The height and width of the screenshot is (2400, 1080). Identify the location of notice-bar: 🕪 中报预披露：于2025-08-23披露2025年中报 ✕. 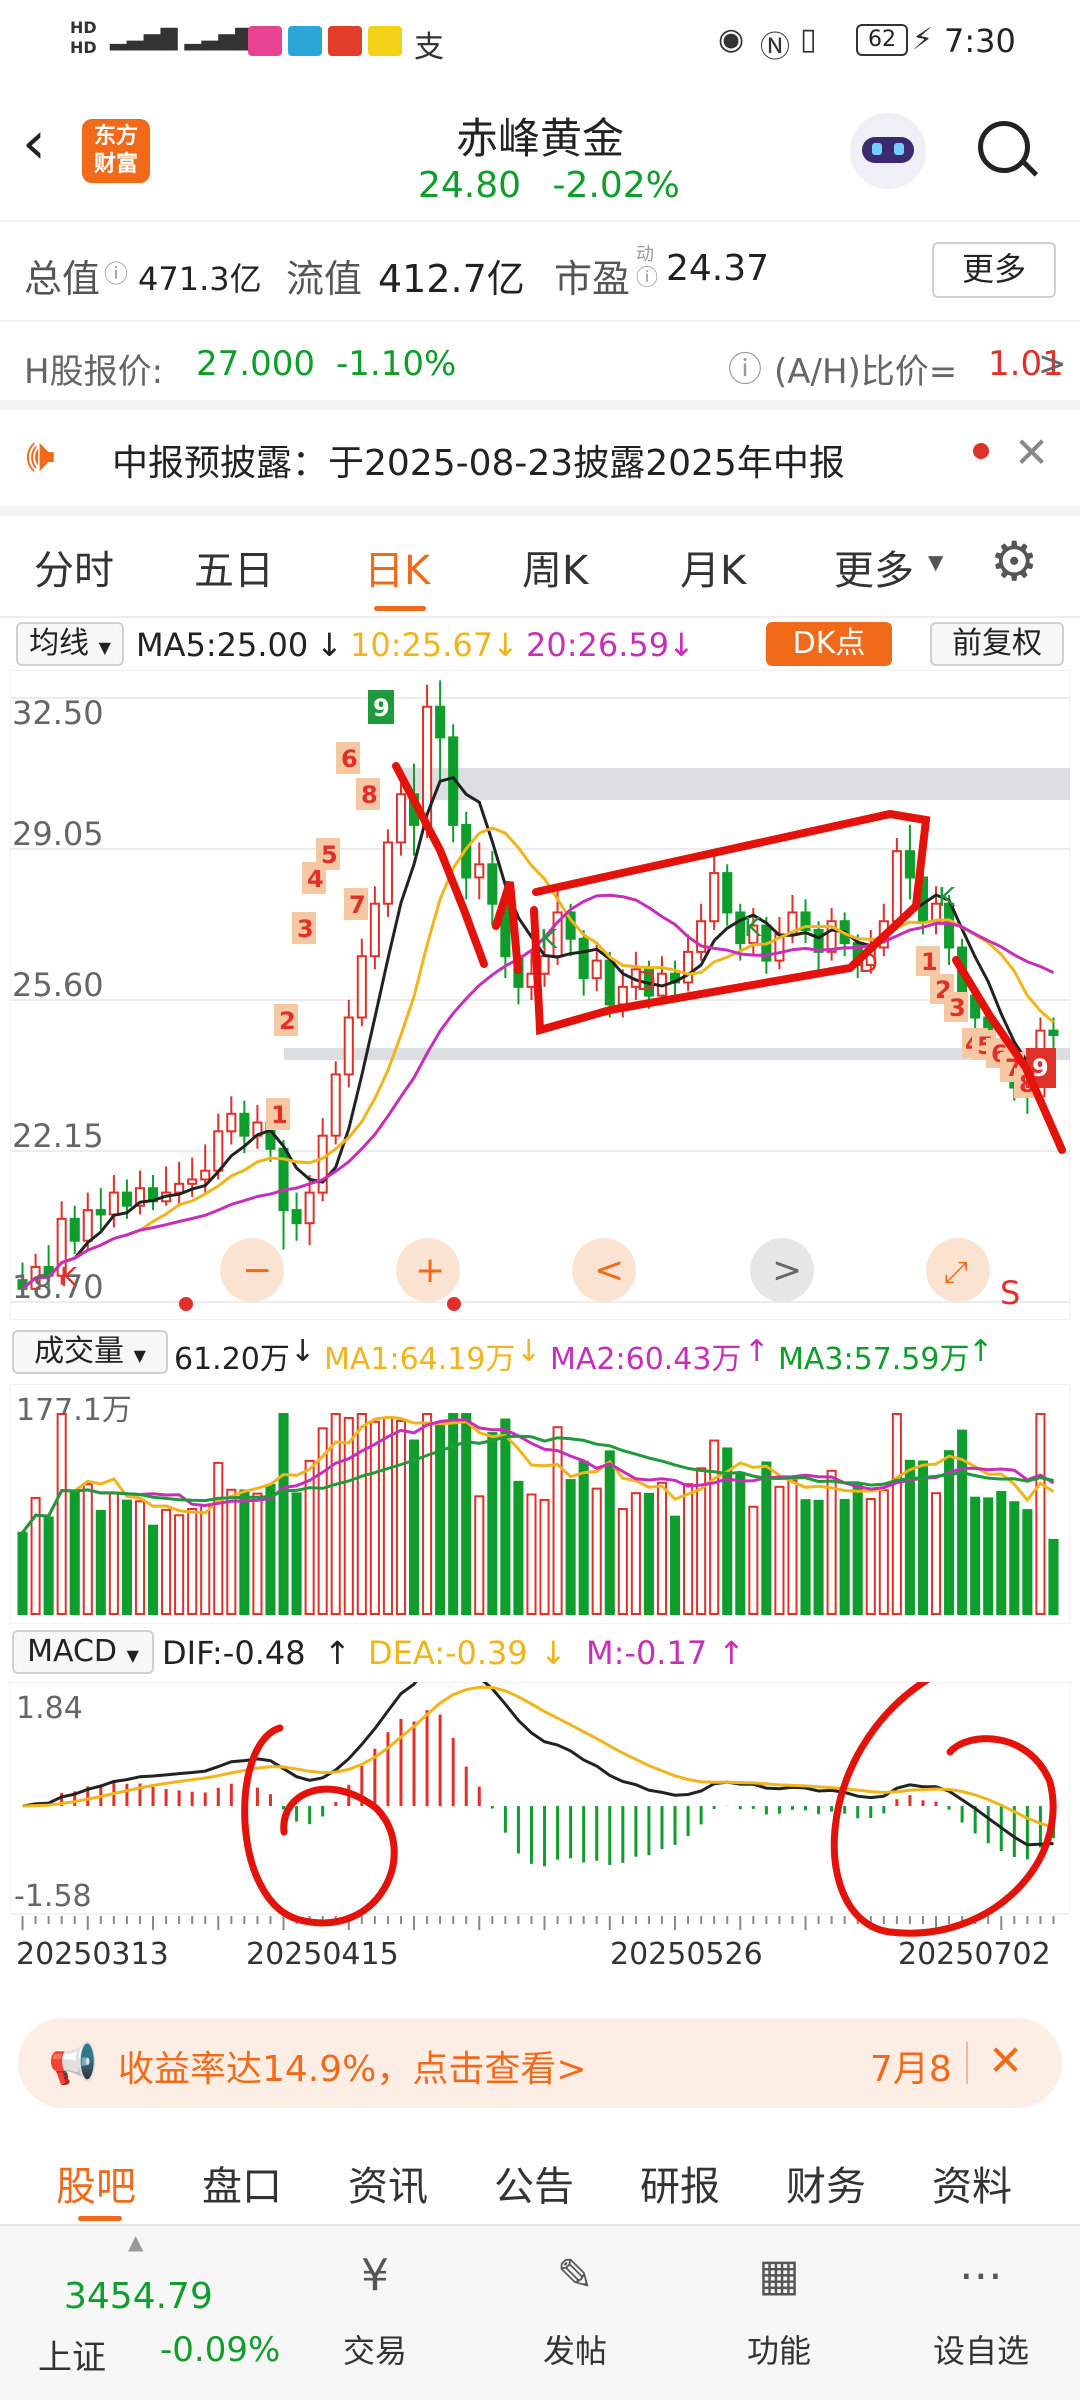
(540, 458).